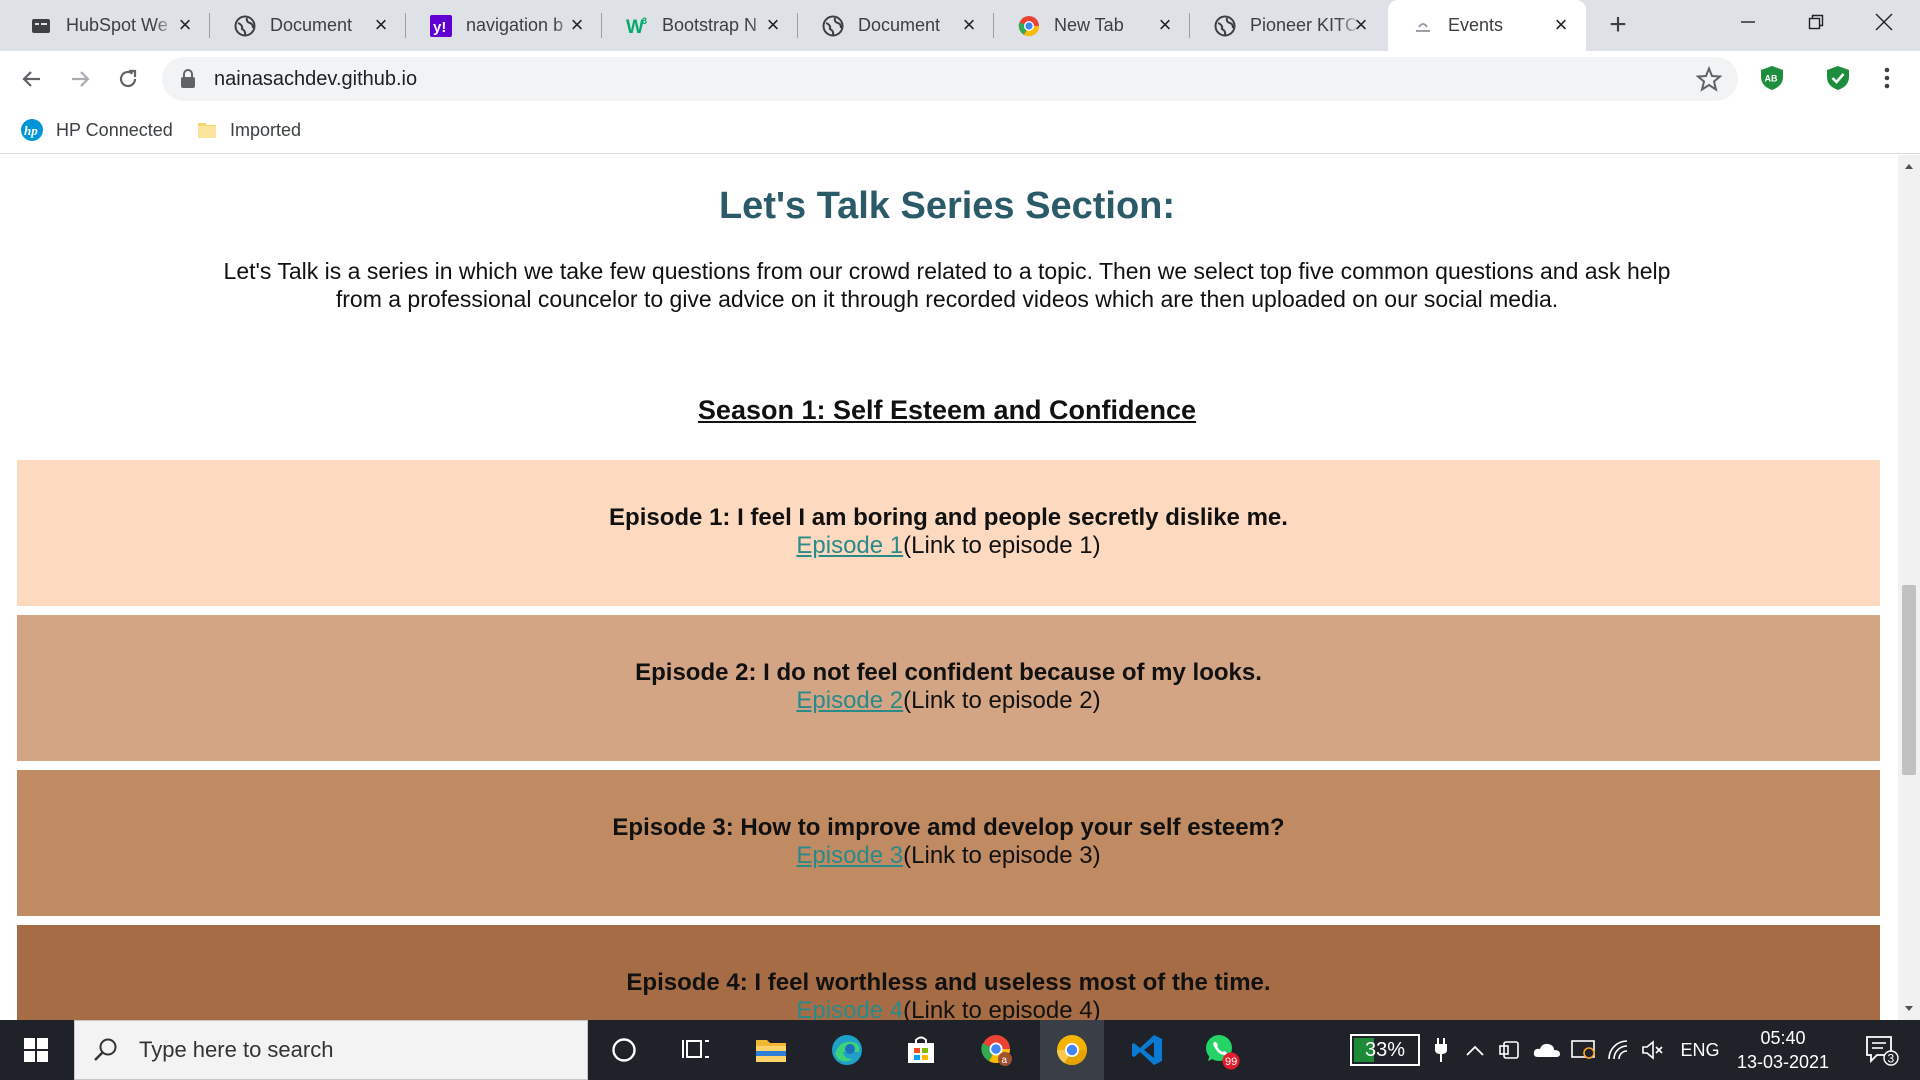  Describe the element at coordinates (771, 1050) in the screenshot. I see `file-explorer-icon` at that location.